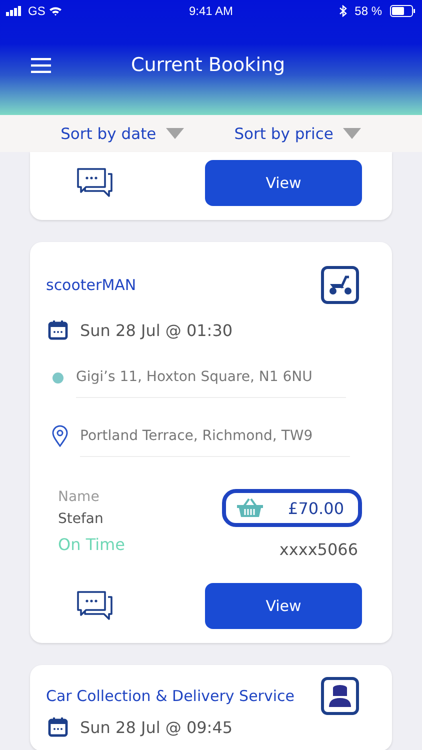  Describe the element at coordinates (91, 285) in the screenshot. I see `service-name: scooterMAN` at that location.